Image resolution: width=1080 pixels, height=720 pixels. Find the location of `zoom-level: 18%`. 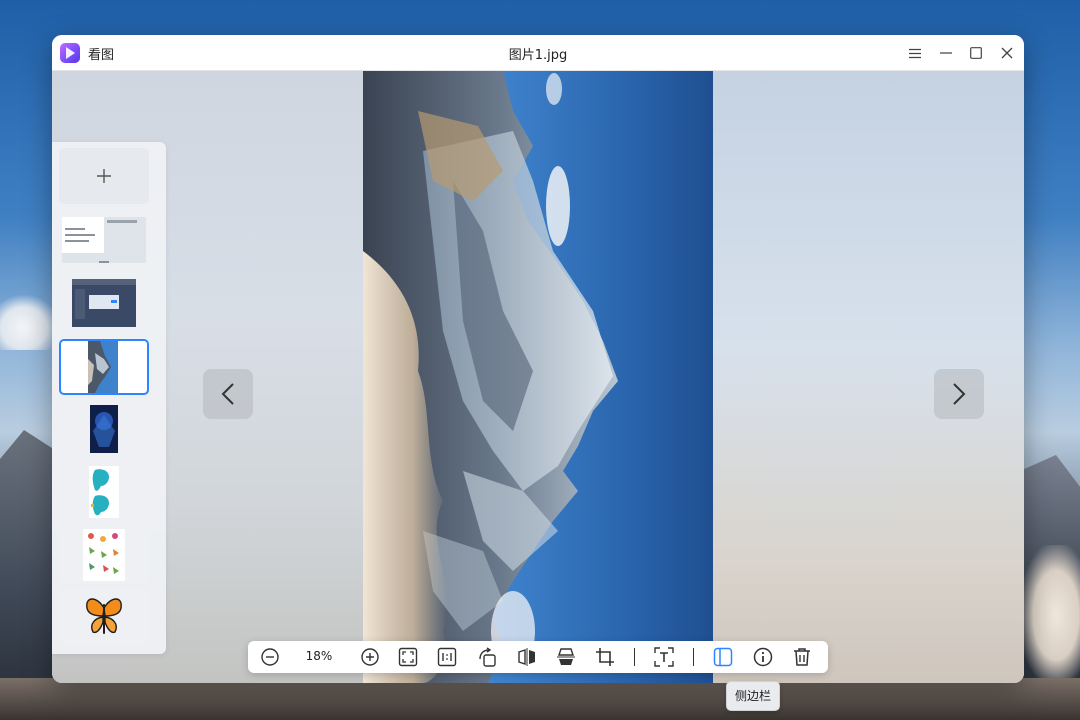

zoom-level: 18% is located at coordinates (319, 656).